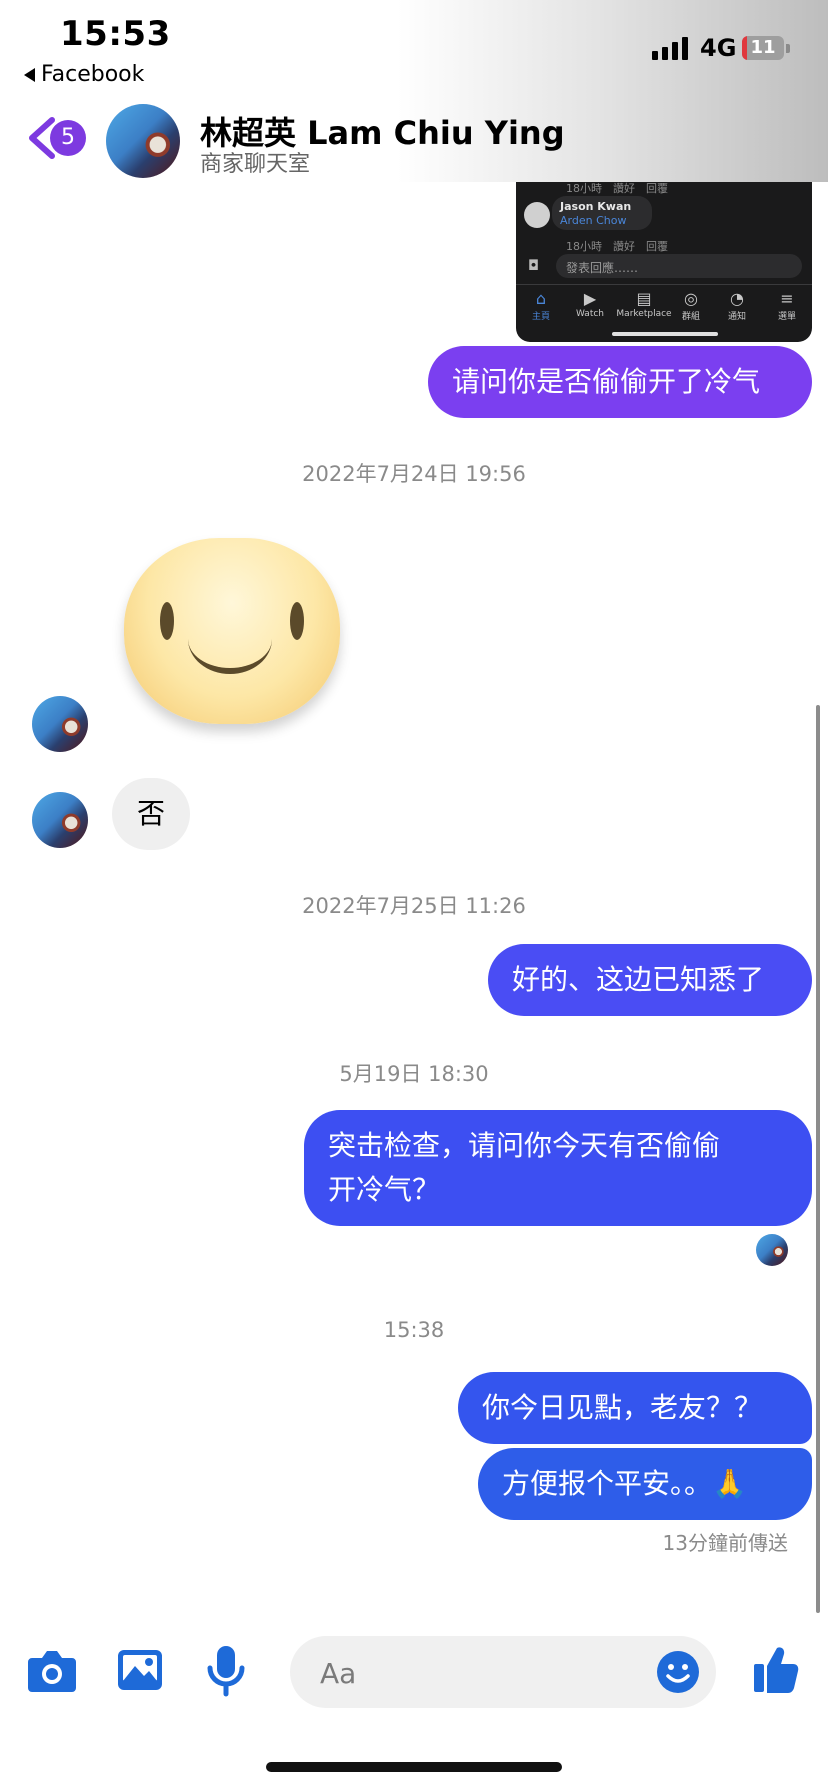 This screenshot has width=828, height=1792. I want to click on message-outgoing: 好的、这边已知悉了, so click(650, 980).